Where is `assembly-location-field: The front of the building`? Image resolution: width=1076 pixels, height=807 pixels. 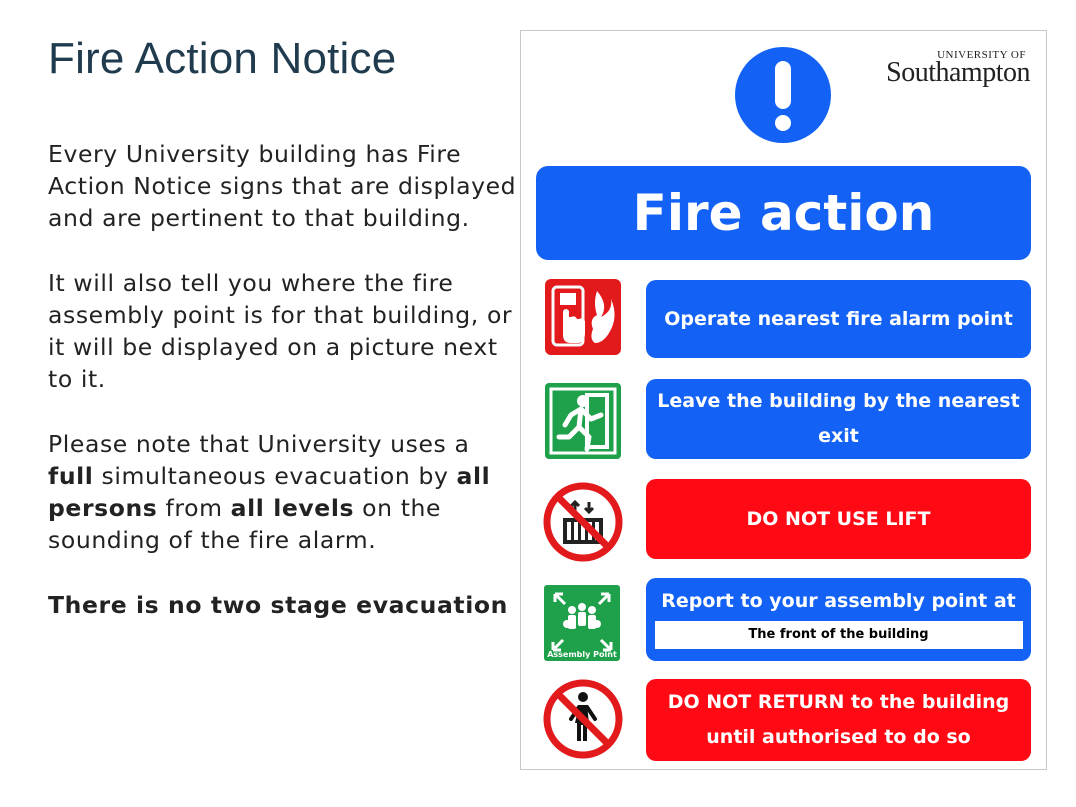 assembly-location-field: The front of the building is located at coordinates (838, 635).